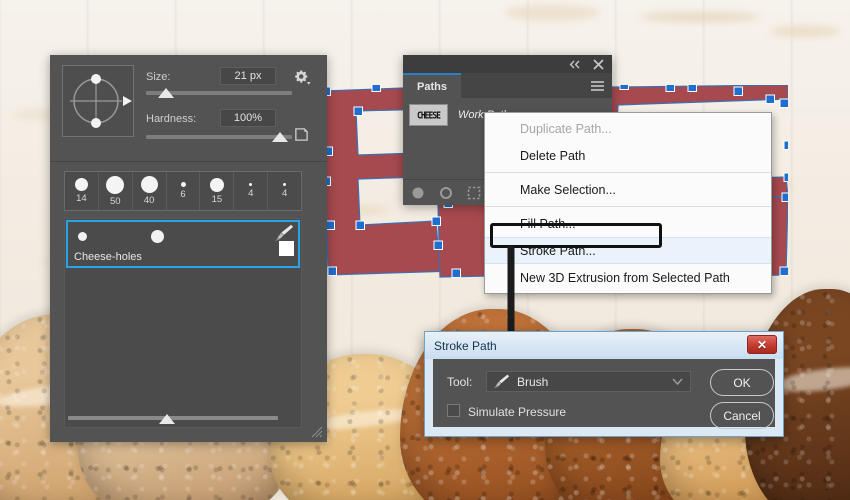 The image size is (850, 500). Describe the element at coordinates (167, 419) in the screenshot. I see `preset-size-slider-thumb` at that location.